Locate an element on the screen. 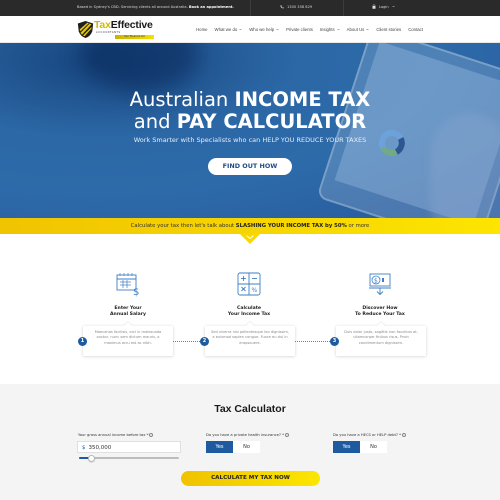 The image size is (500, 500). income-value: 350,000 is located at coordinates (100, 448).